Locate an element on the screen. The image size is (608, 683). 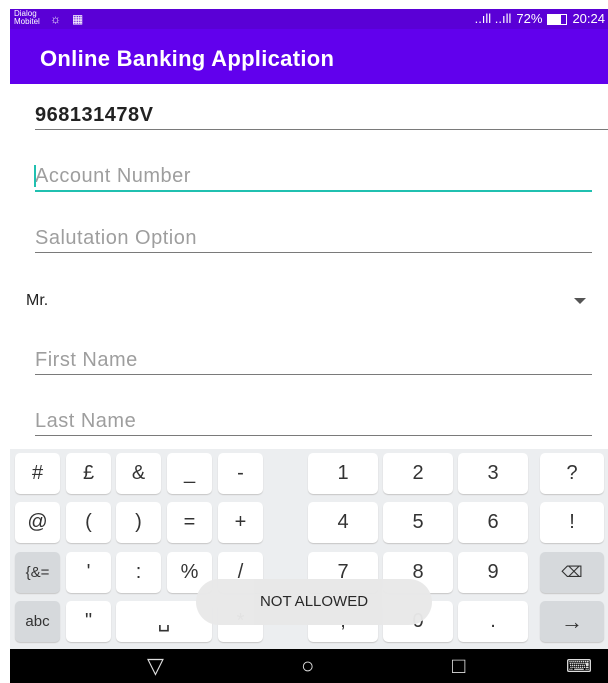
account-number-placeholder: Account Number is located at coordinates (113, 176).